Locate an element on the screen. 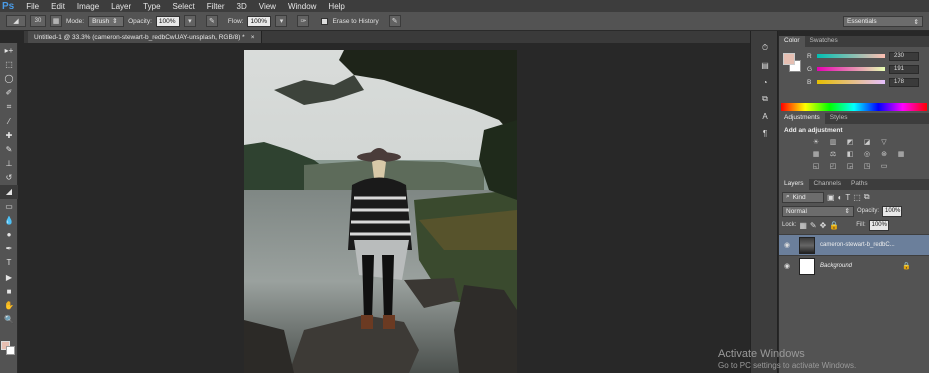 The height and width of the screenshot is (373, 929). layer-opacity-input: 100% is located at coordinates (892, 211).